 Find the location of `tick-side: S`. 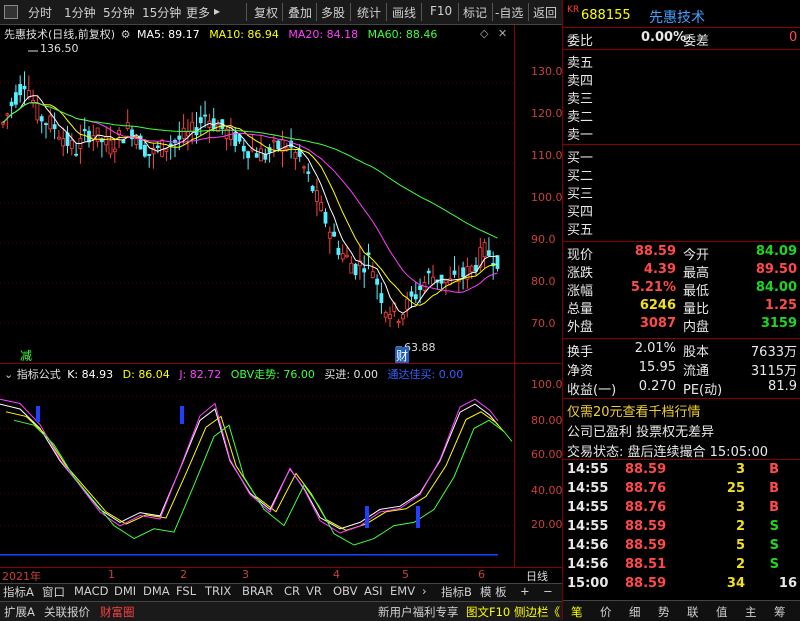

tick-side: S is located at coordinates (774, 564).